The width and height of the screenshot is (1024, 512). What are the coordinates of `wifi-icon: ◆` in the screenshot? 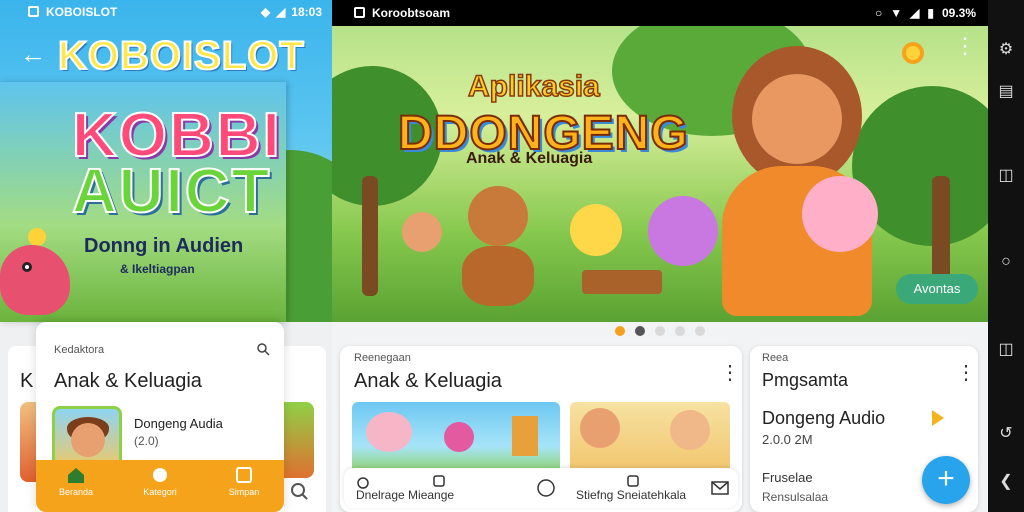 It's located at (265, 12).